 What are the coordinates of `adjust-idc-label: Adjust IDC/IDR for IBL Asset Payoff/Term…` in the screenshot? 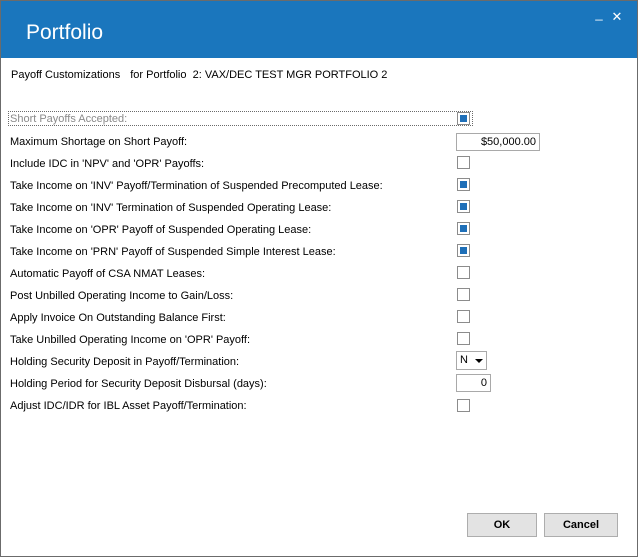 It's located at (128, 406).